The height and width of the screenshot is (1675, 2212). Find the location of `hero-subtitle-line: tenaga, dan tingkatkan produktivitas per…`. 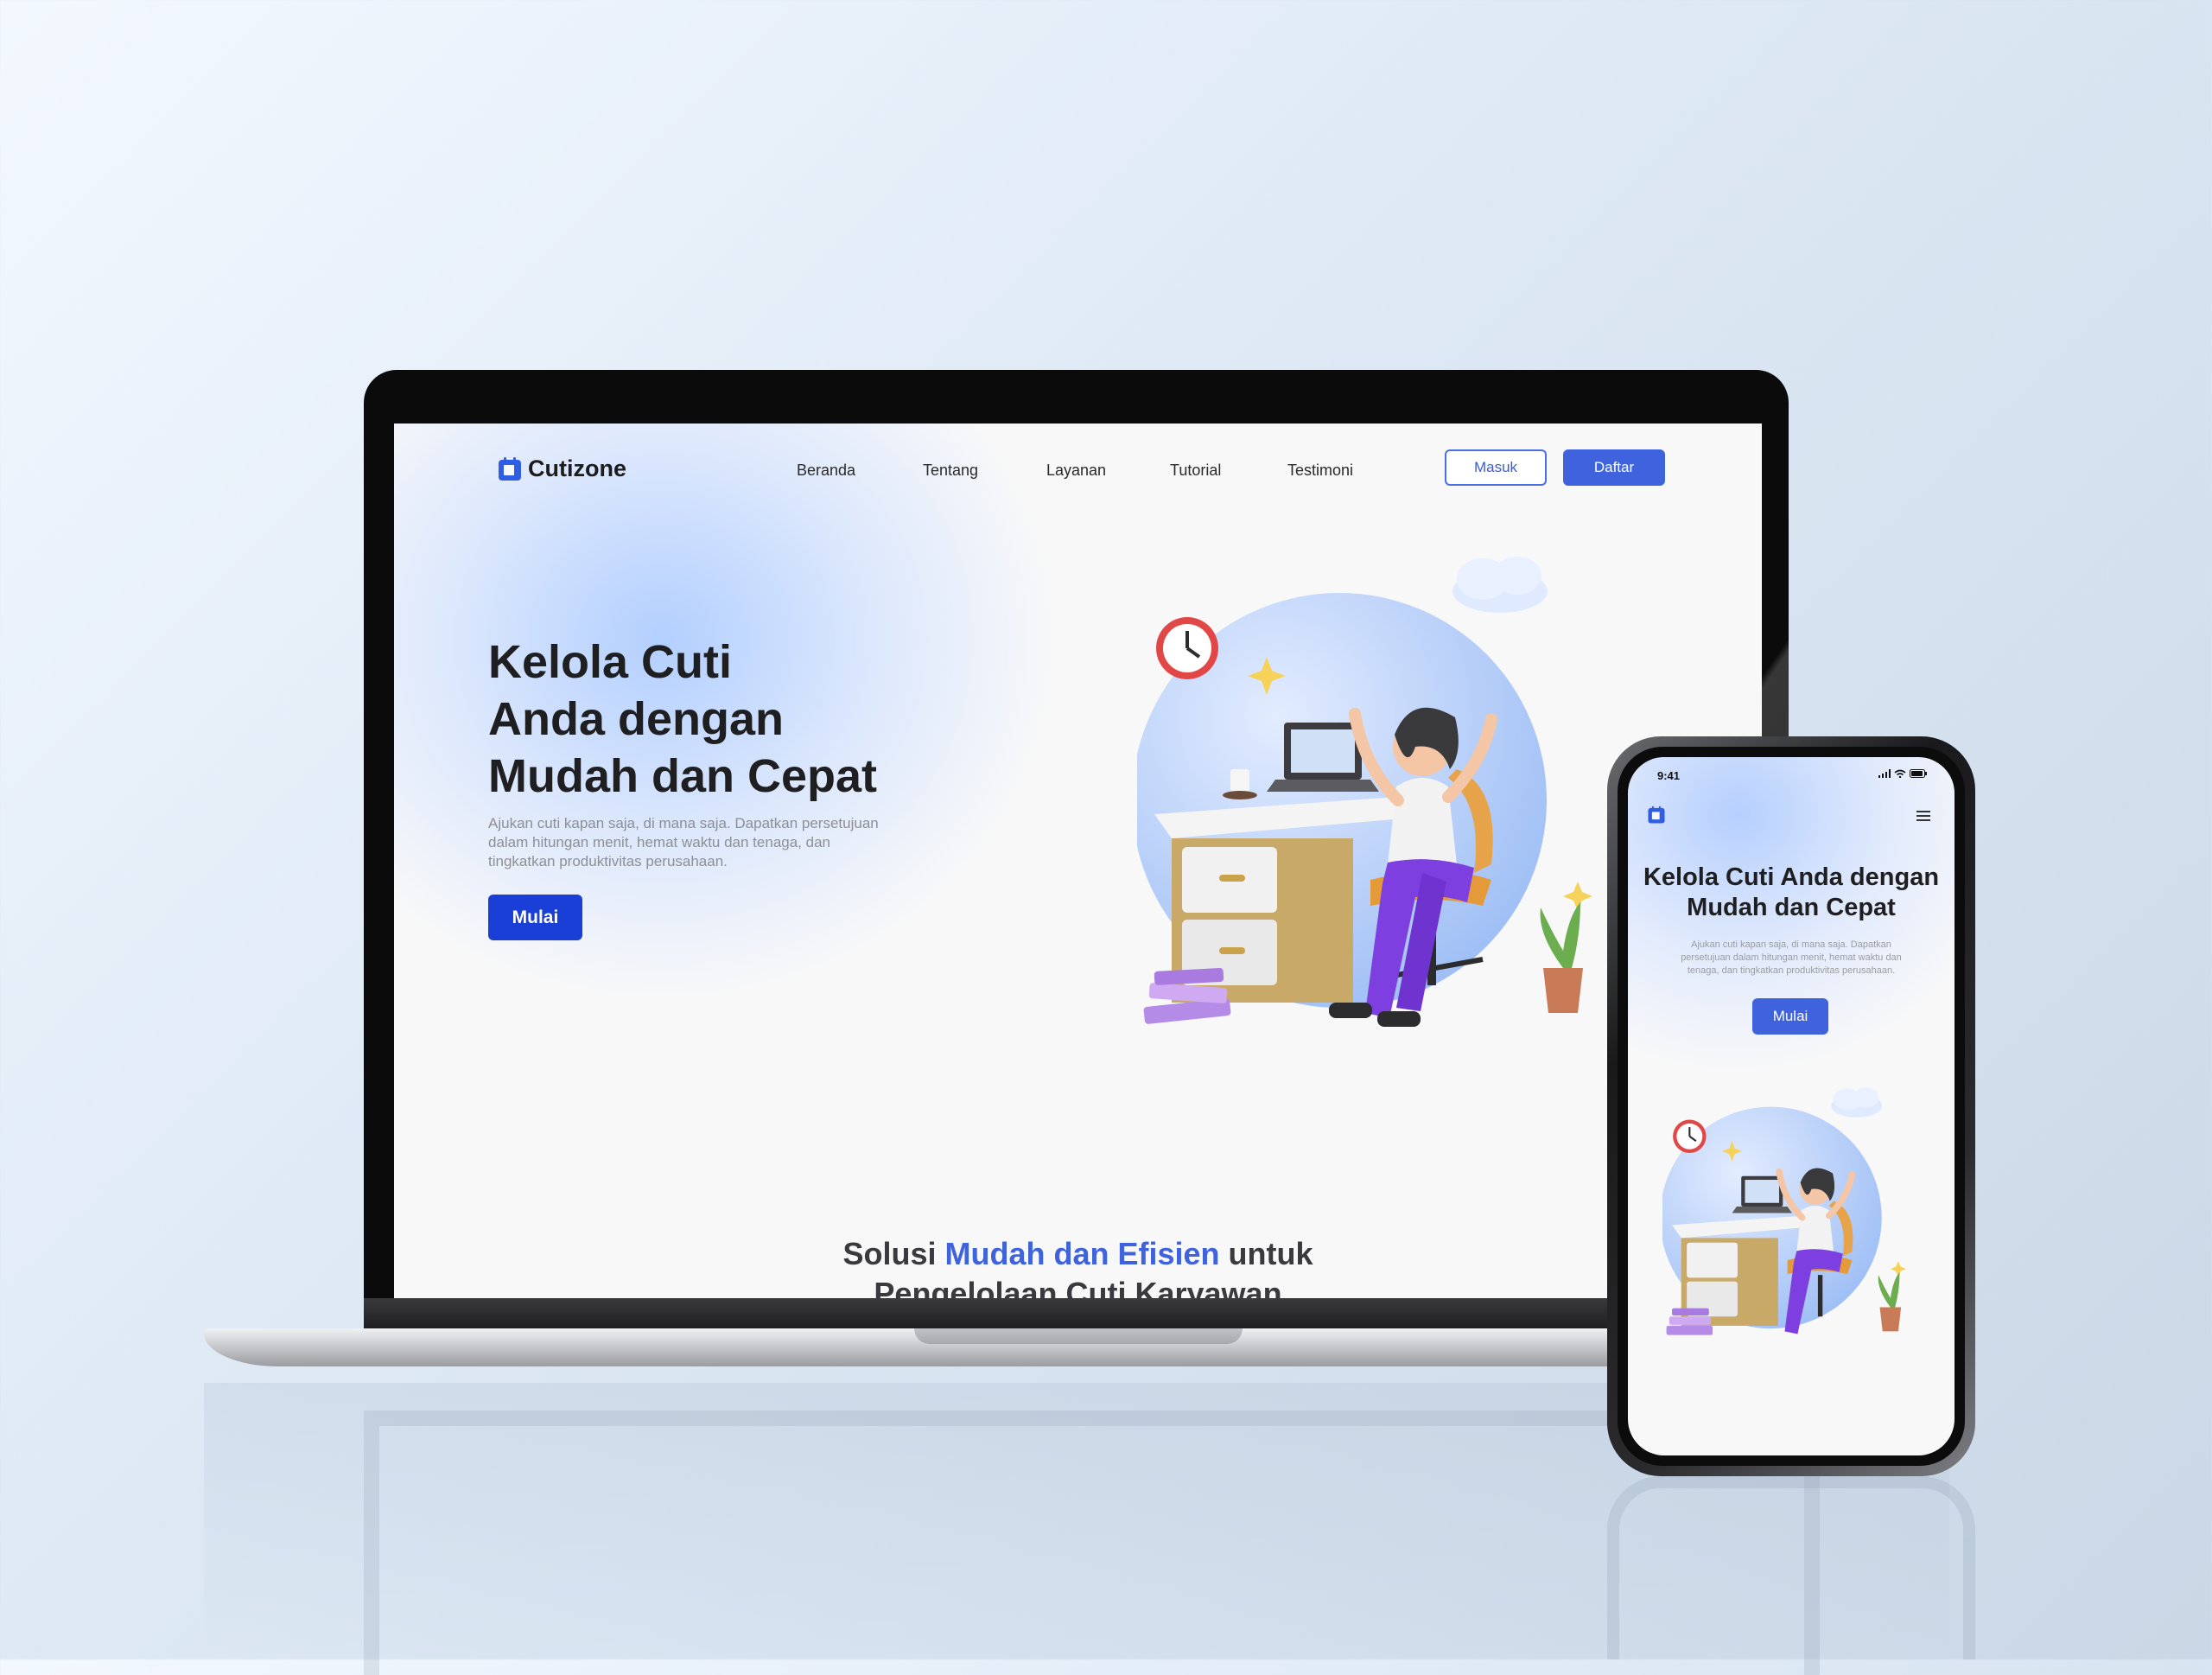

hero-subtitle-line: tenaga, dan tingkatkan produktivitas per… is located at coordinates (1792, 970).